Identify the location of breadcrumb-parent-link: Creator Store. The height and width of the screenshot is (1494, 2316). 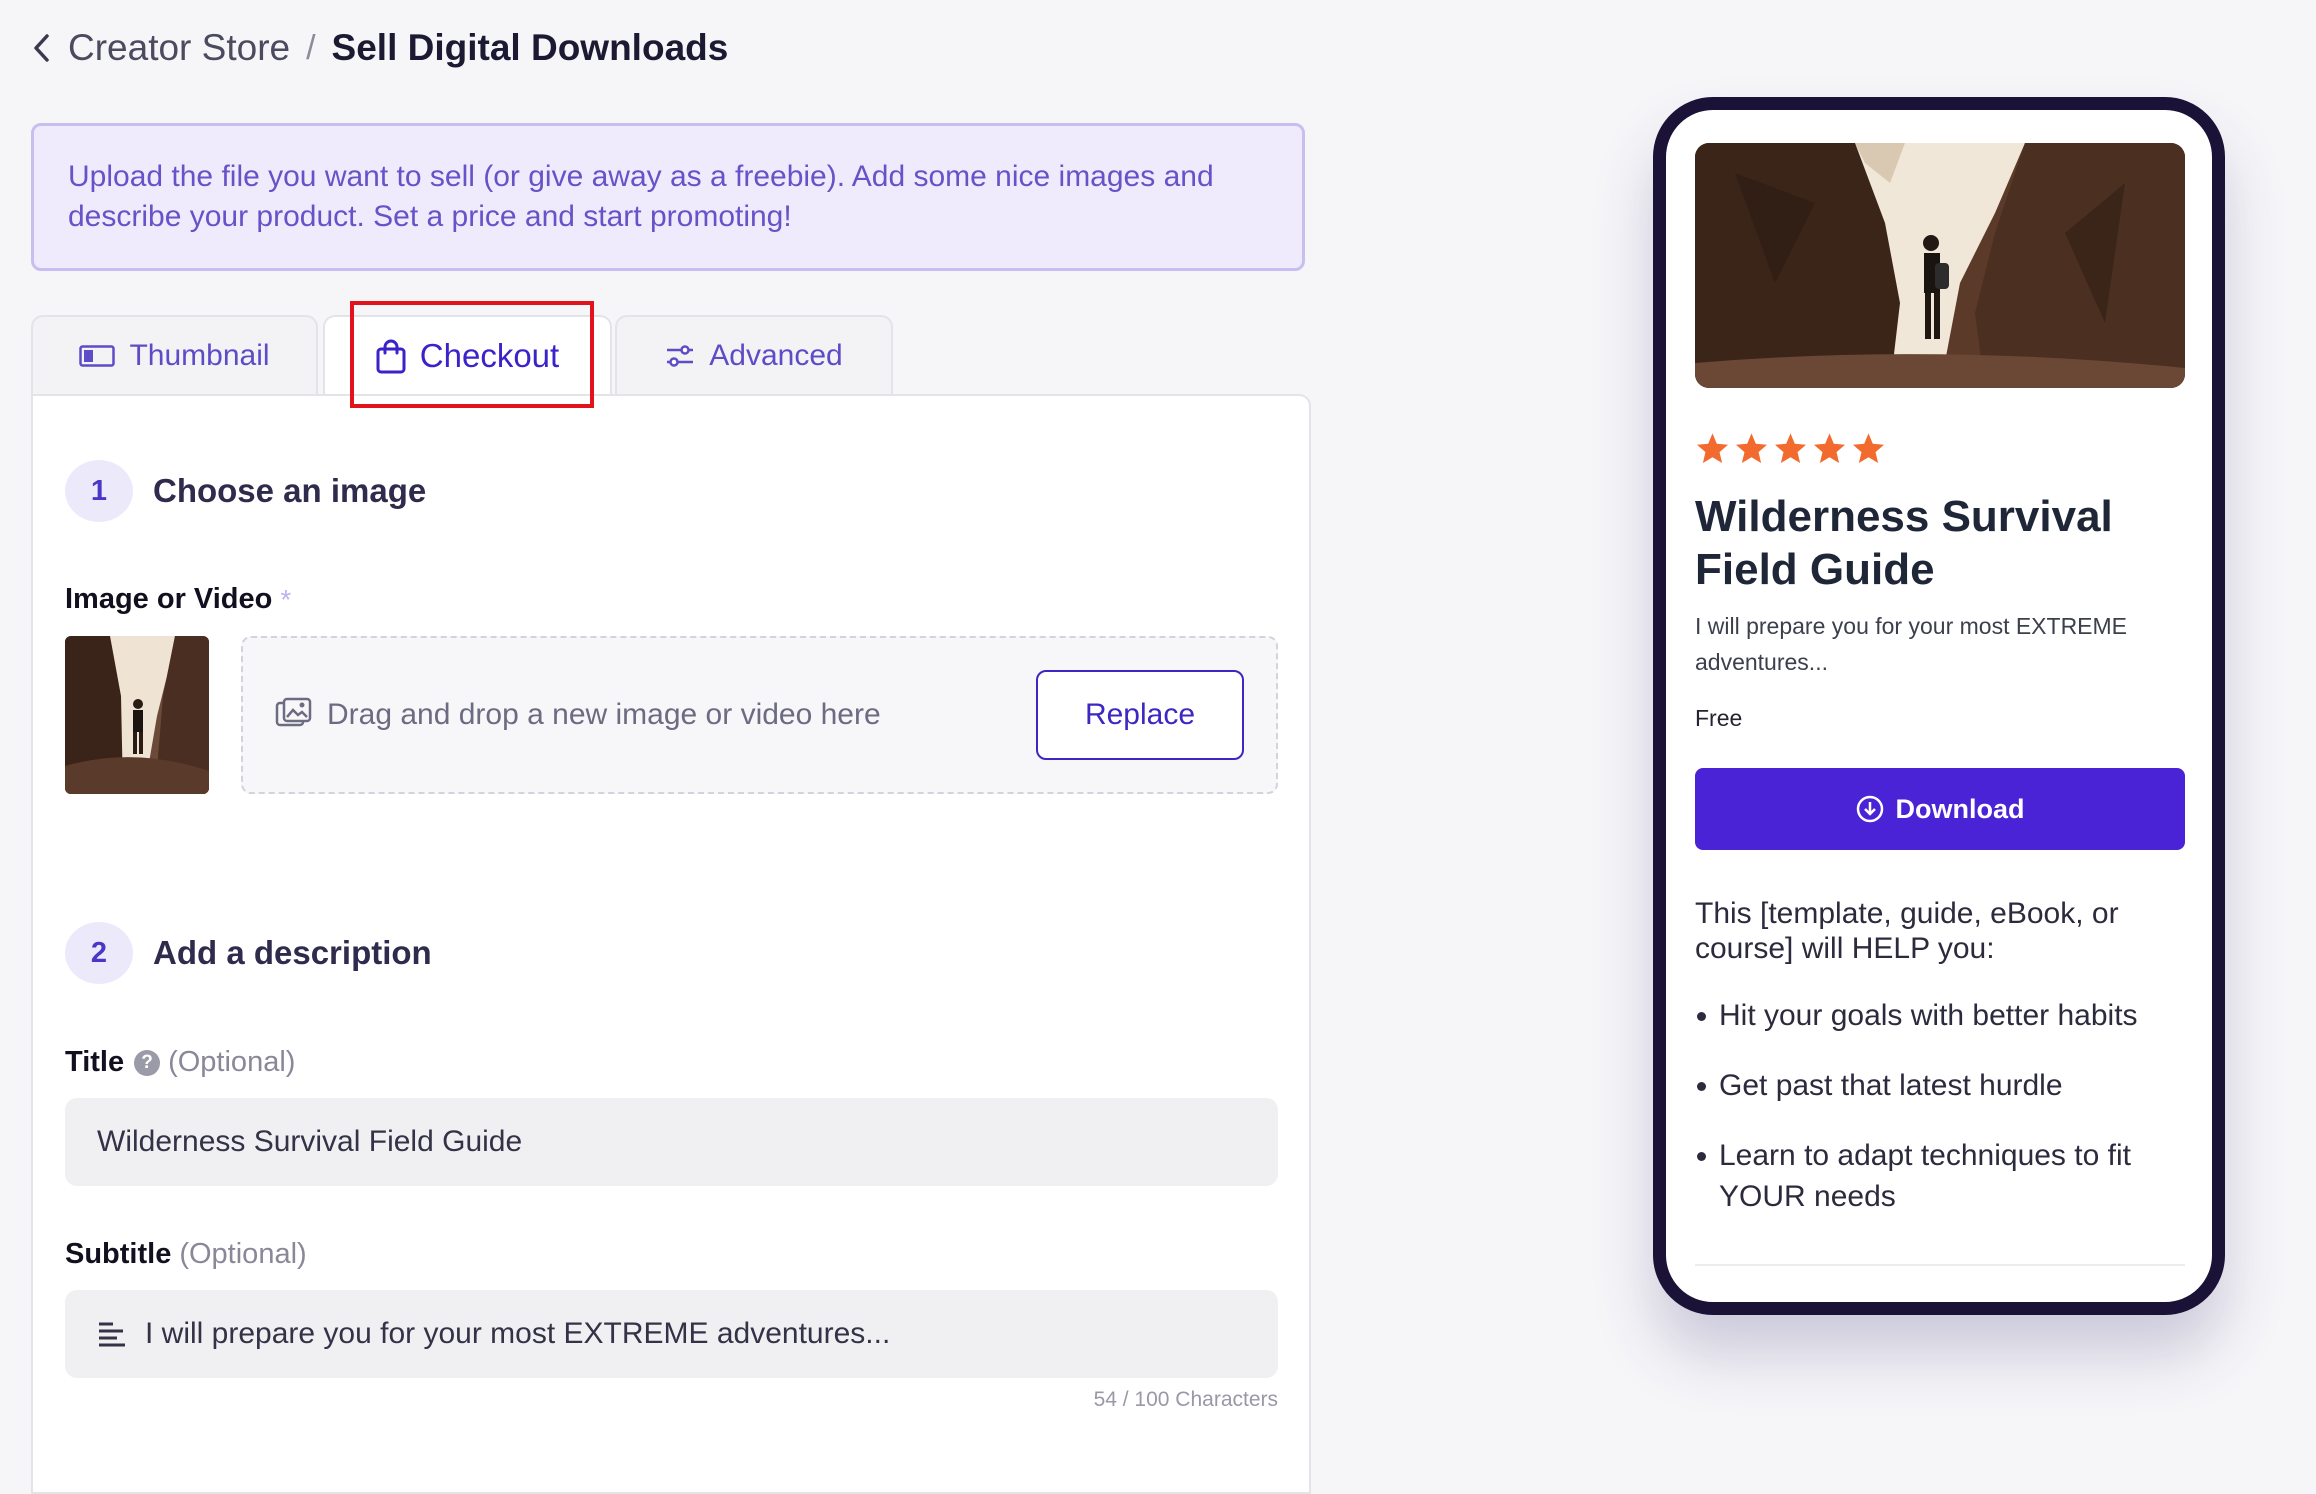
(179, 48).